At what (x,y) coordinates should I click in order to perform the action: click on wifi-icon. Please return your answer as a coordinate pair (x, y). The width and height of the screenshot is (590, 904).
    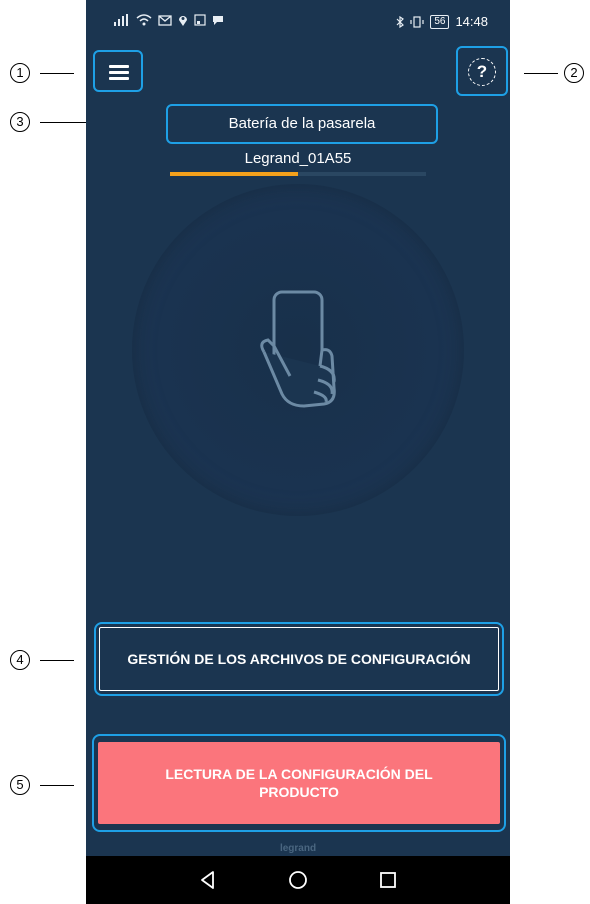
    Looking at the image, I should click on (144, 20).